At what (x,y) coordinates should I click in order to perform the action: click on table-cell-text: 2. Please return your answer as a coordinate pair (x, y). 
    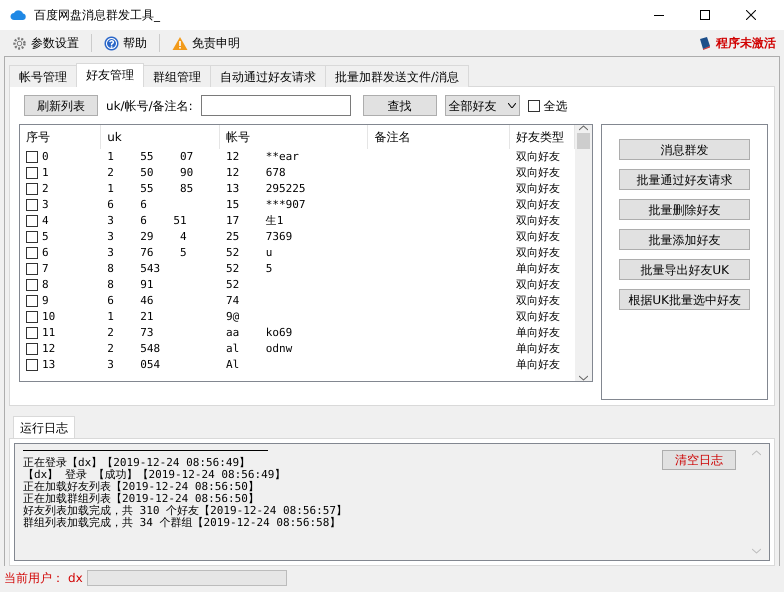
    Looking at the image, I should click on (45, 188).